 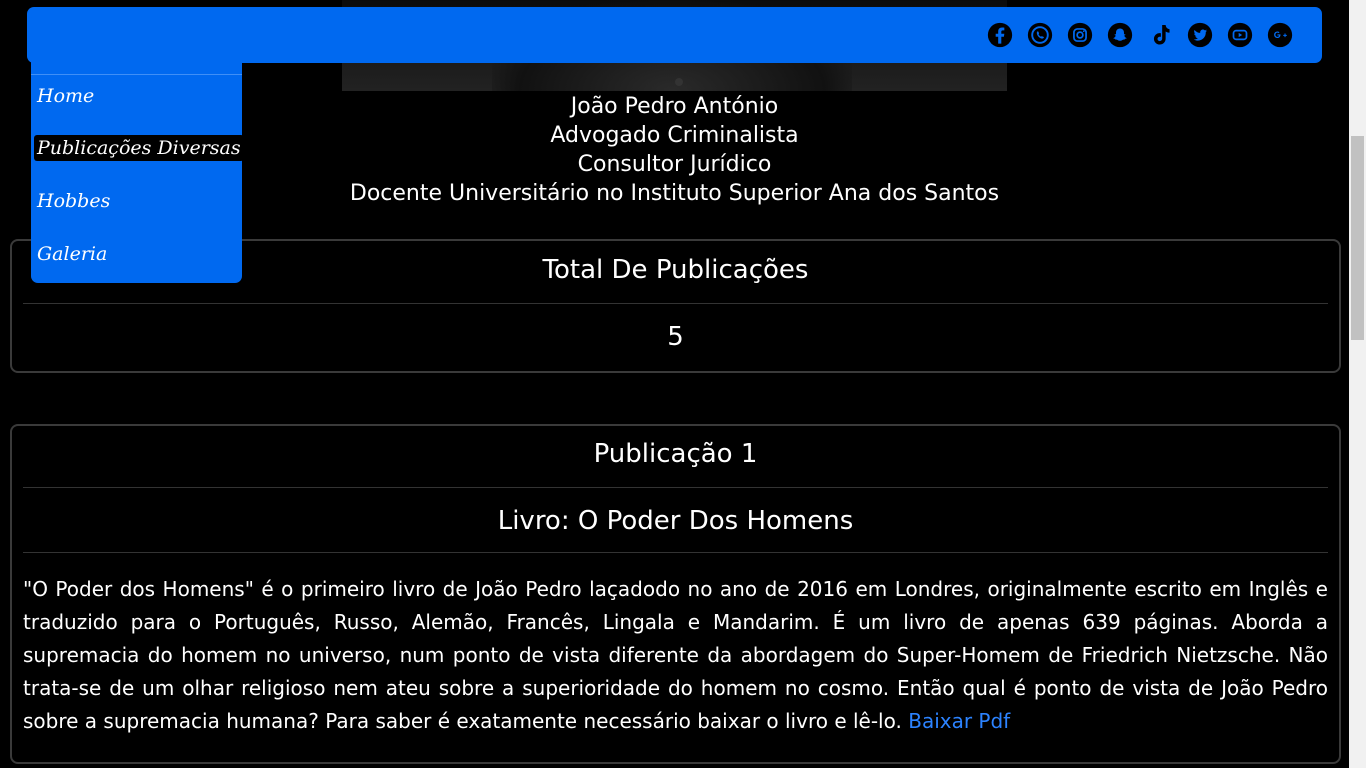 What do you see at coordinates (675, 521) in the screenshot?
I see `publication-subtitle: Livro: O Poder Dos Homens` at bounding box center [675, 521].